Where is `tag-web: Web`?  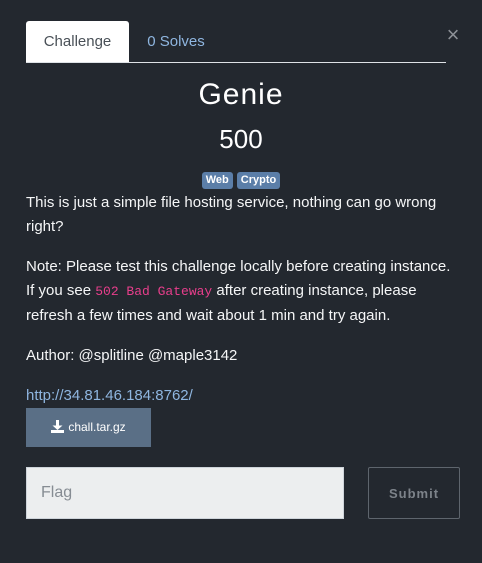
tag-web: Web is located at coordinates (217, 180).